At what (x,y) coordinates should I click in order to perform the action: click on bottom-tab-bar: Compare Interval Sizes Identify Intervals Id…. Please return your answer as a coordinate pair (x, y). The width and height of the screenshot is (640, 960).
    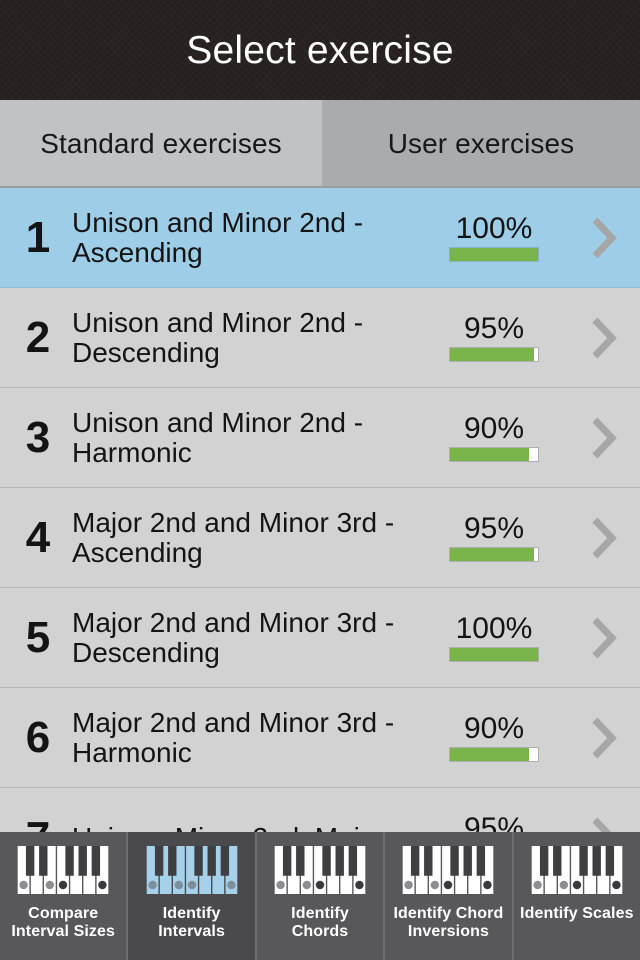
    Looking at the image, I should click on (320, 896).